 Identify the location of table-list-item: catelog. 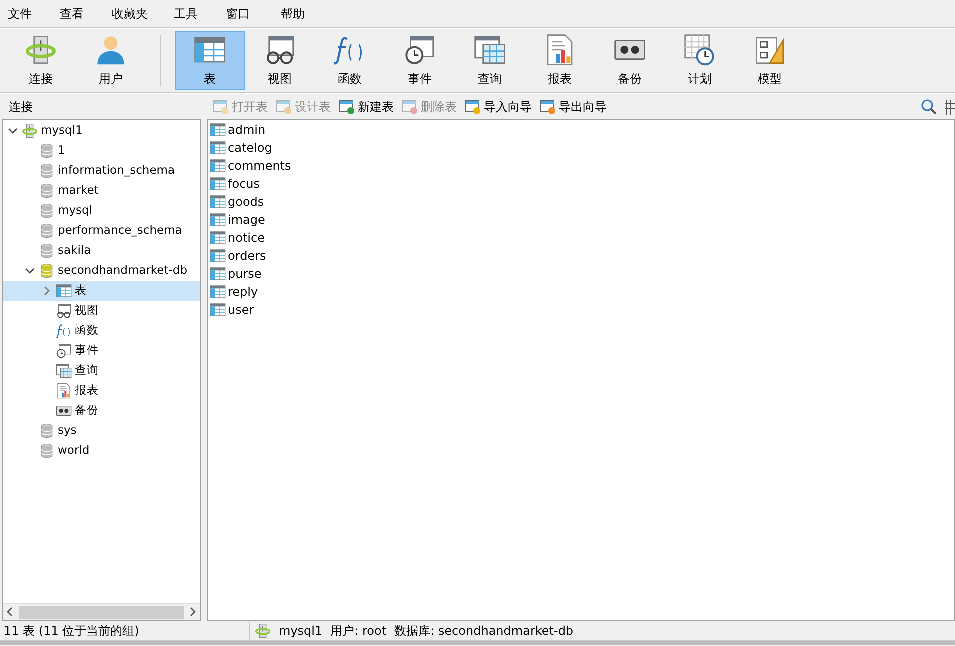
(582, 148).